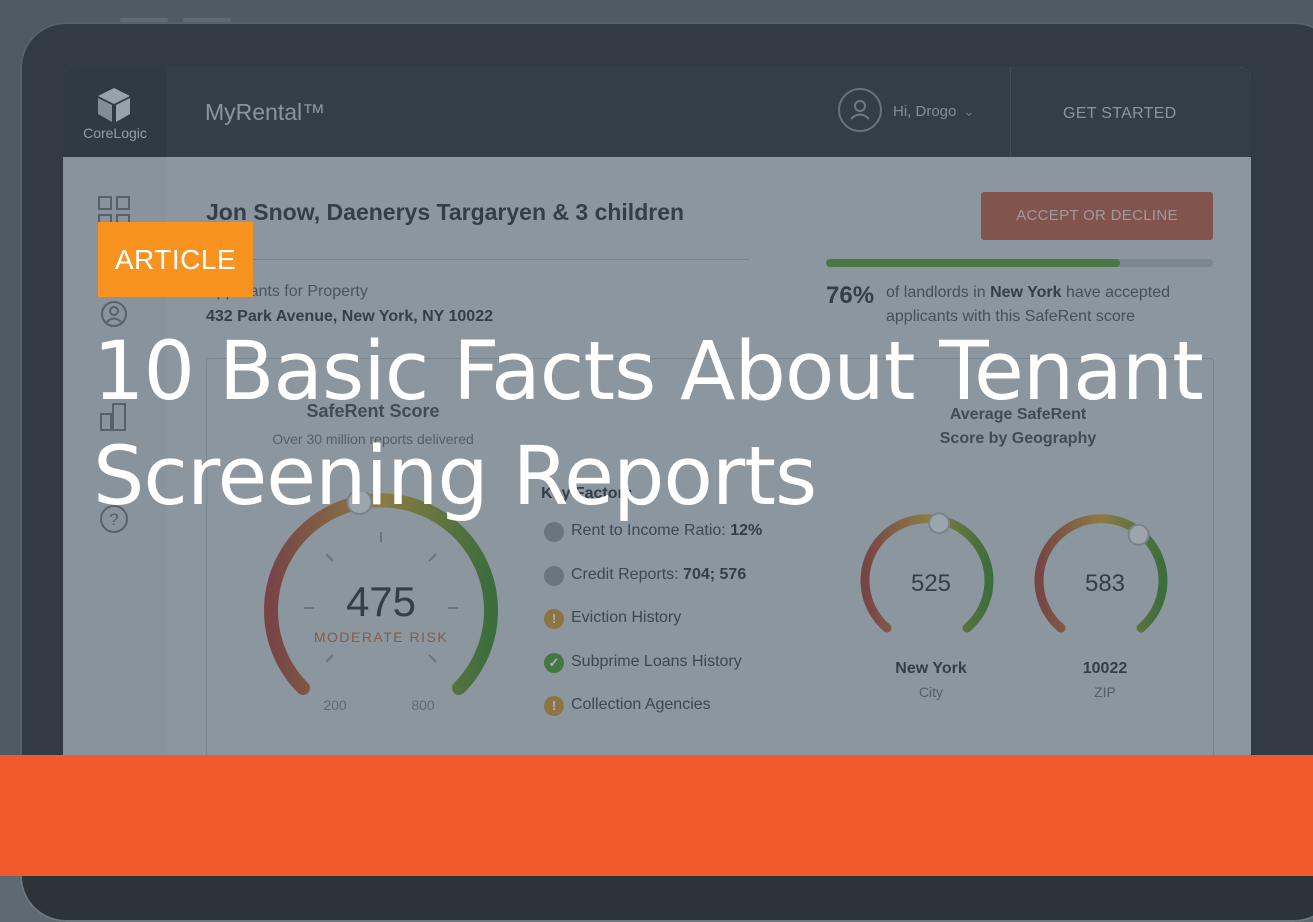 This screenshot has height=922, width=1313. Describe the element at coordinates (656, 815) in the screenshot. I see `bottom-banner` at that location.